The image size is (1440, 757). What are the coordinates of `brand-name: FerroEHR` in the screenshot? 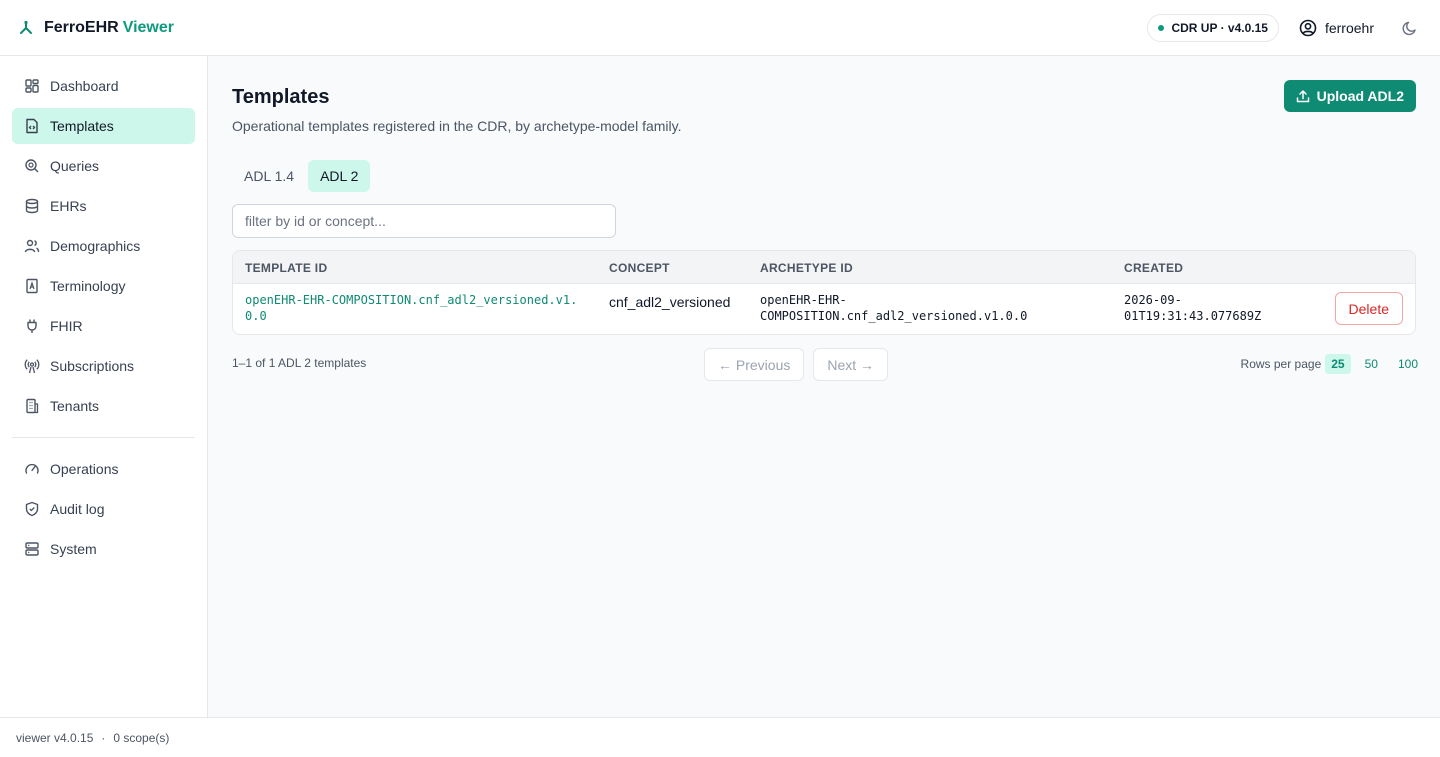 It's located at (81, 27).